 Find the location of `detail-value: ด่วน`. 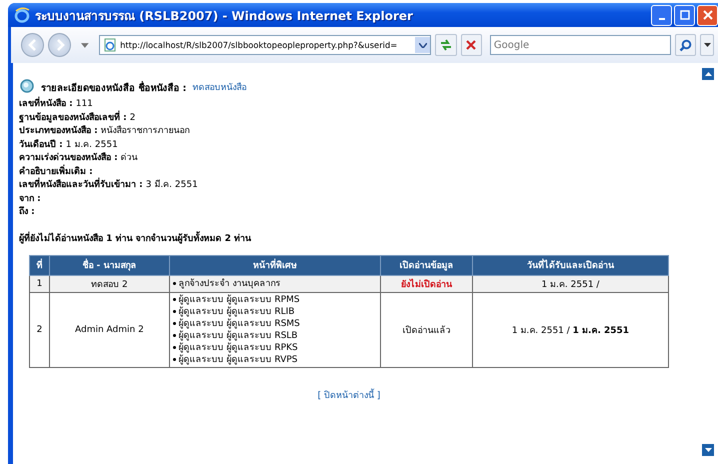

detail-value: ด่วน is located at coordinates (129, 158).